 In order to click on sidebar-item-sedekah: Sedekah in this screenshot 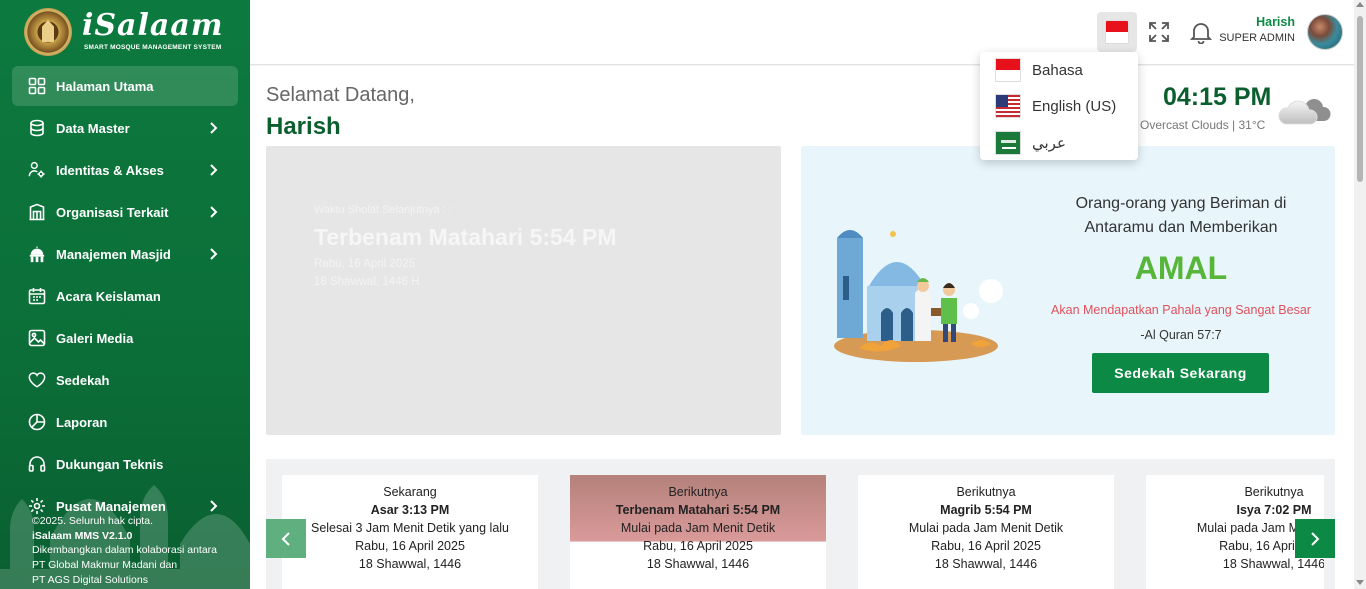, I will do `click(125, 380)`.